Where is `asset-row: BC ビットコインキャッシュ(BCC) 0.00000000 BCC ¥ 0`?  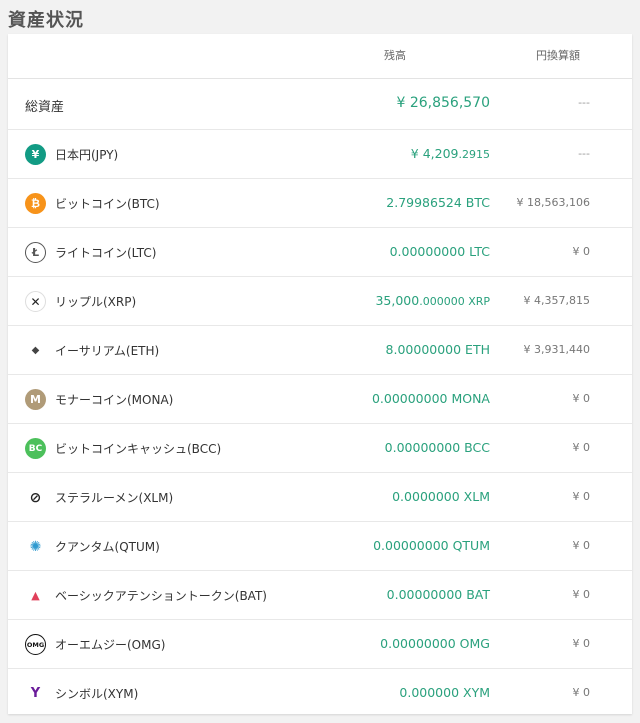
asset-row: BC ビットコインキャッシュ(BCC) 0.00000000 BCC ¥ 0 is located at coordinates (320, 448).